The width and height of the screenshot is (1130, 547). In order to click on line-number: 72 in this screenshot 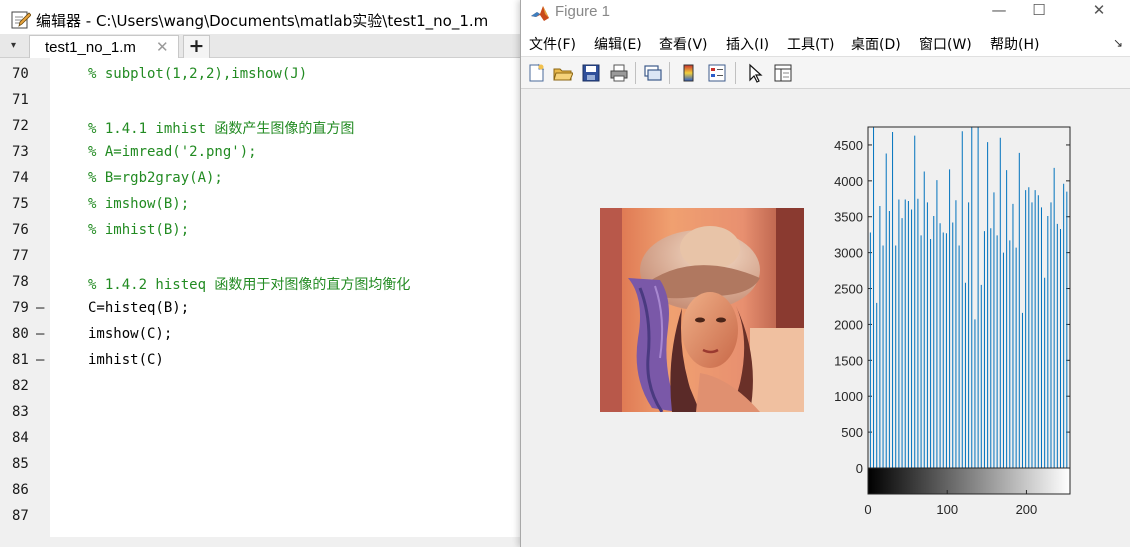, I will do `click(20, 126)`.